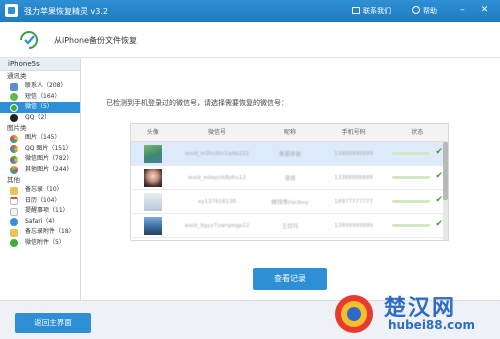 Image resolution: width=500 pixels, height=339 pixels. I want to click on view-records-button: 查看记录, so click(290, 279).